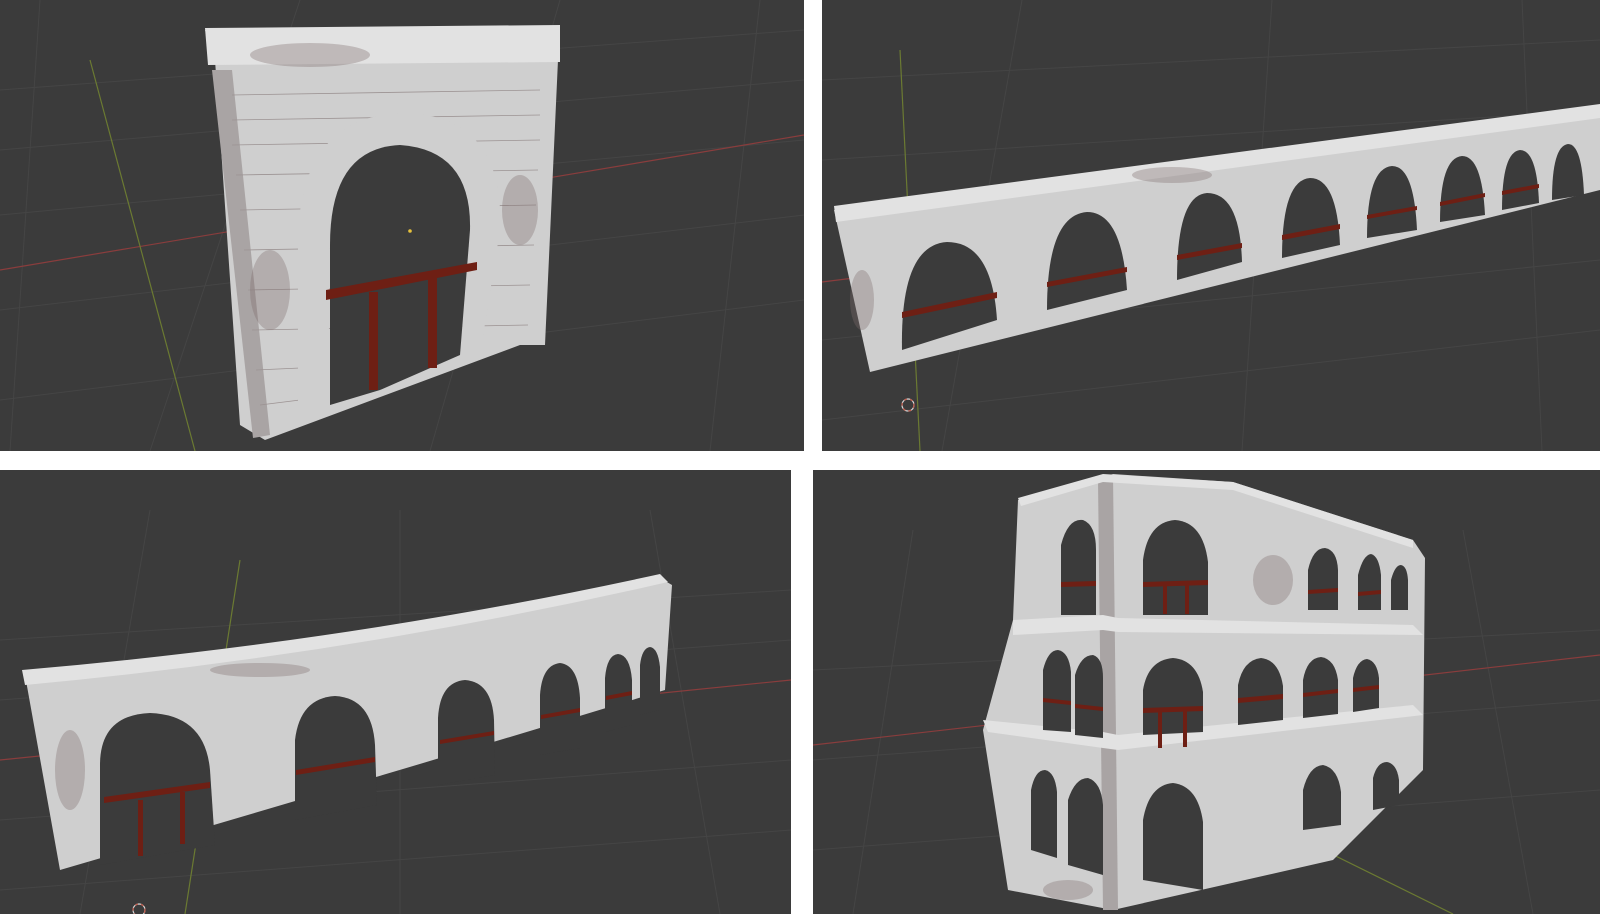 This screenshot has height=914, width=1600. What do you see at coordinates (382, 232) in the screenshot?
I see `arch-wall-model` at bounding box center [382, 232].